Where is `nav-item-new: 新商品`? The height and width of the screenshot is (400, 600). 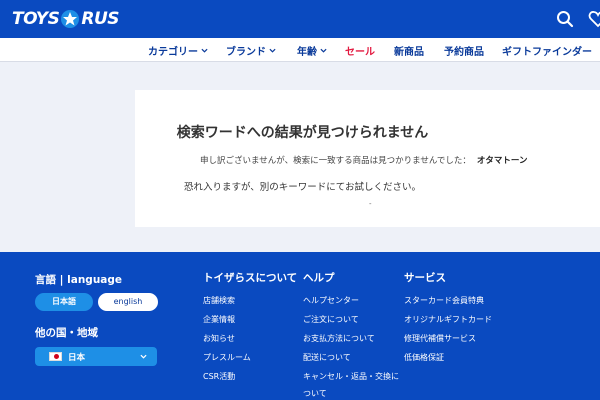 nav-item-new: 新商品 is located at coordinates (409, 50).